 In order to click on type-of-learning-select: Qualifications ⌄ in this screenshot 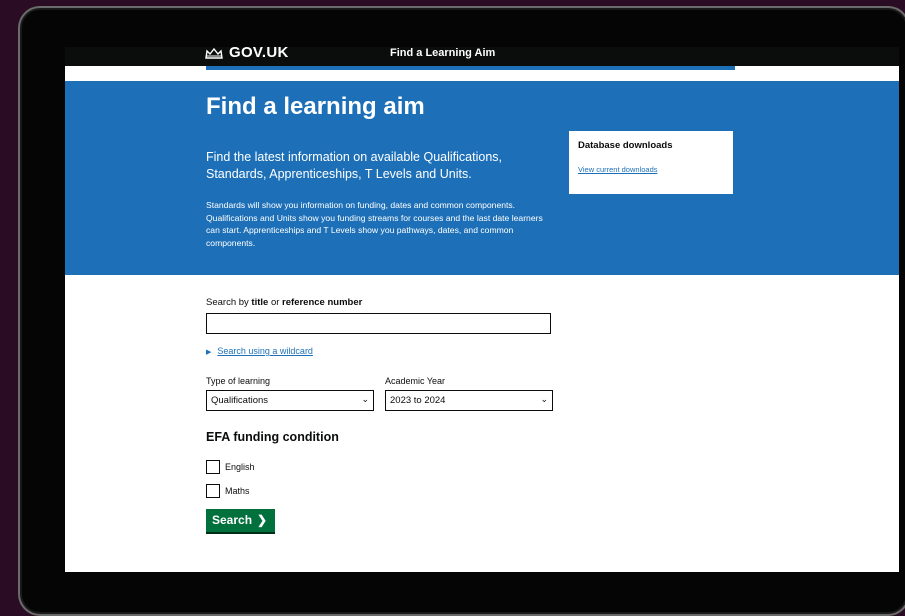, I will do `click(290, 400)`.